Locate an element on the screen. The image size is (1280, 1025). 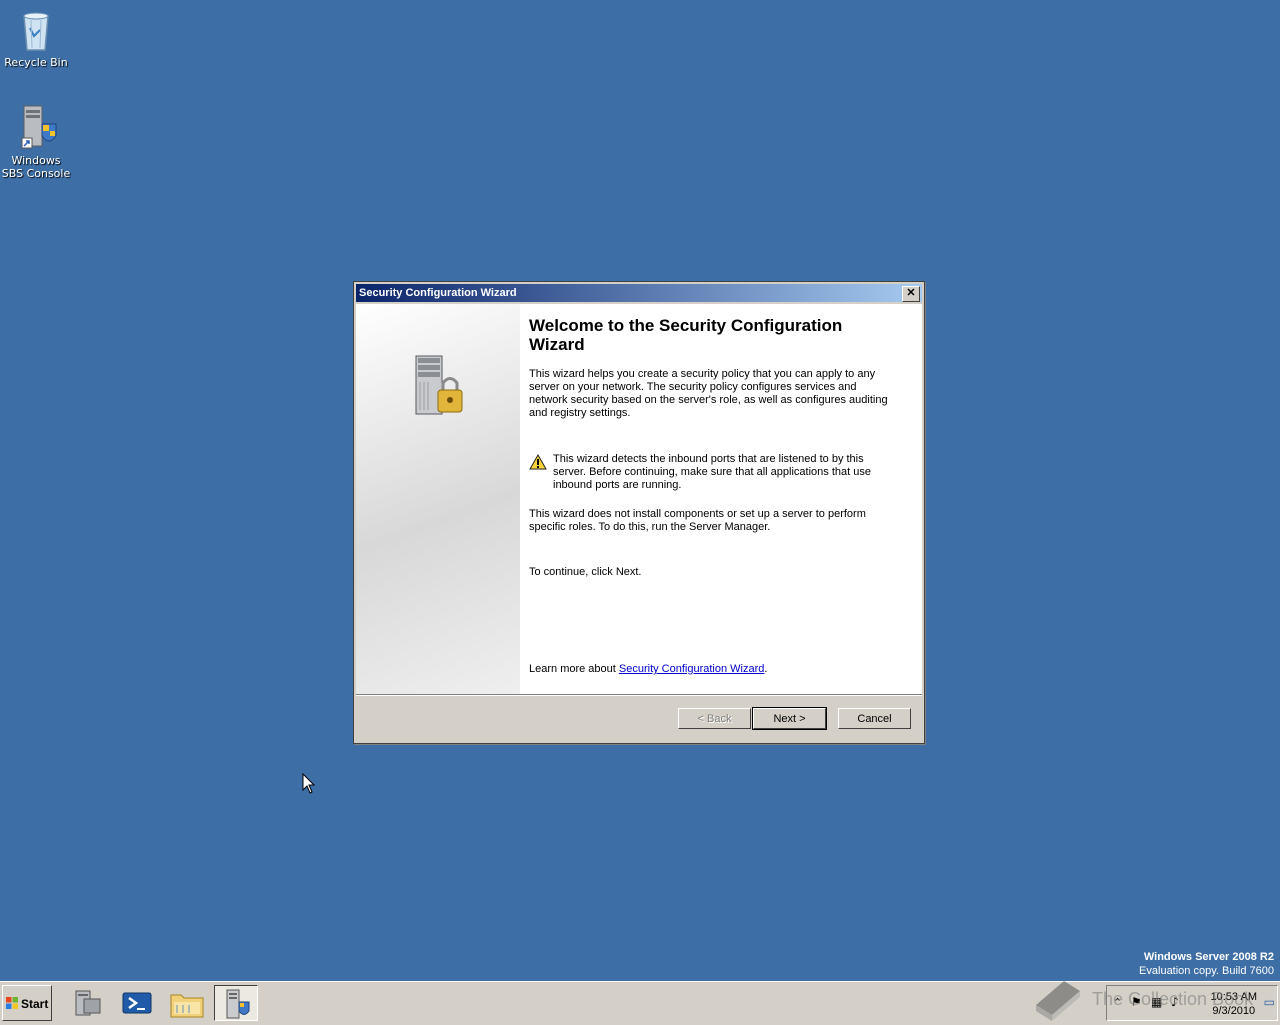
learn-more-prefix: Learn more about is located at coordinates (574, 669).